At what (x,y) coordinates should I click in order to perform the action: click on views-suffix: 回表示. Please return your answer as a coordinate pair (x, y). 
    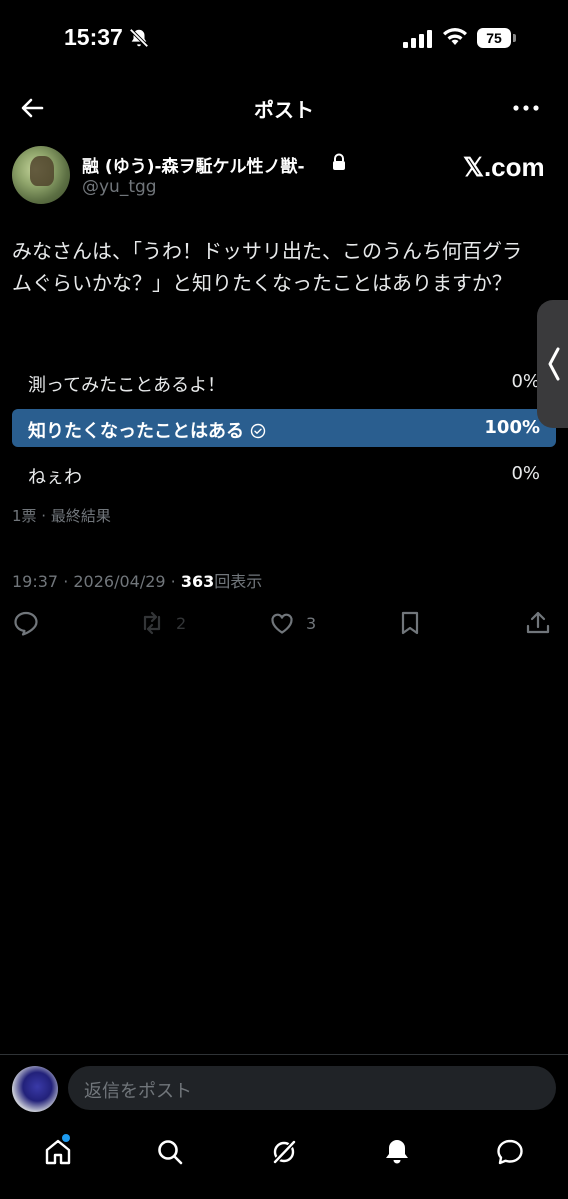
    Looking at the image, I should click on (238, 581).